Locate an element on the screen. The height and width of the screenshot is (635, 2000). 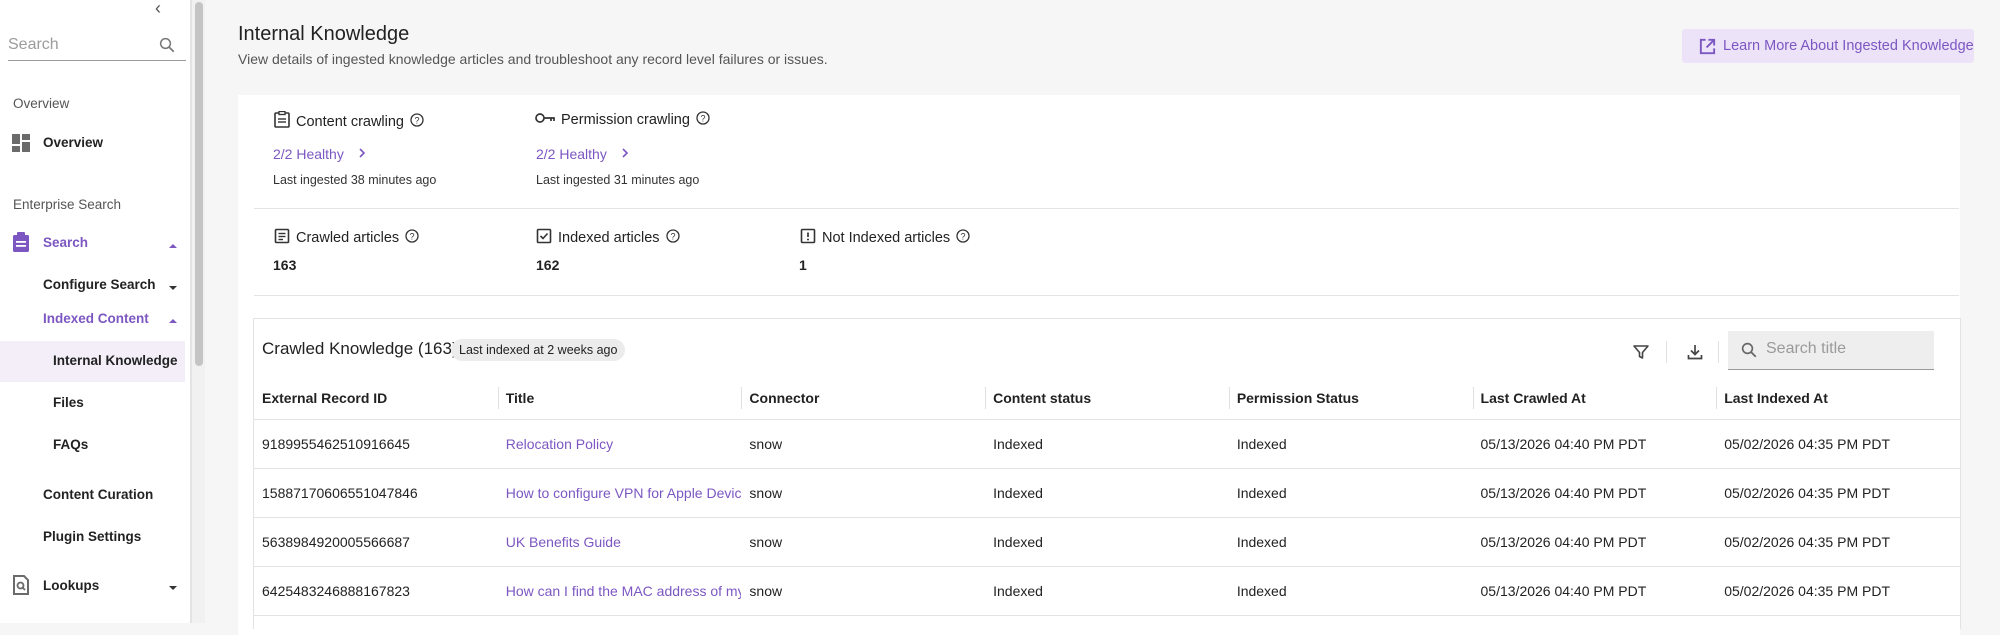
column-header-label: Title is located at coordinates (520, 398).